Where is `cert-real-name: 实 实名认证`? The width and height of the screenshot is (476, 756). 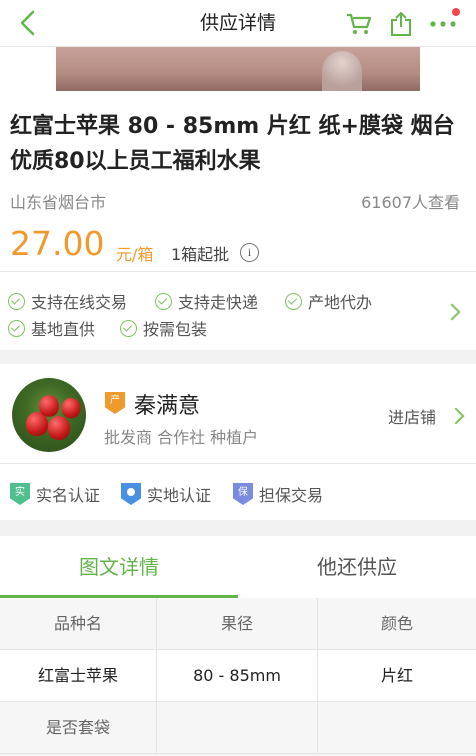
cert-real-name: 实 实名认证 is located at coordinates (55, 494).